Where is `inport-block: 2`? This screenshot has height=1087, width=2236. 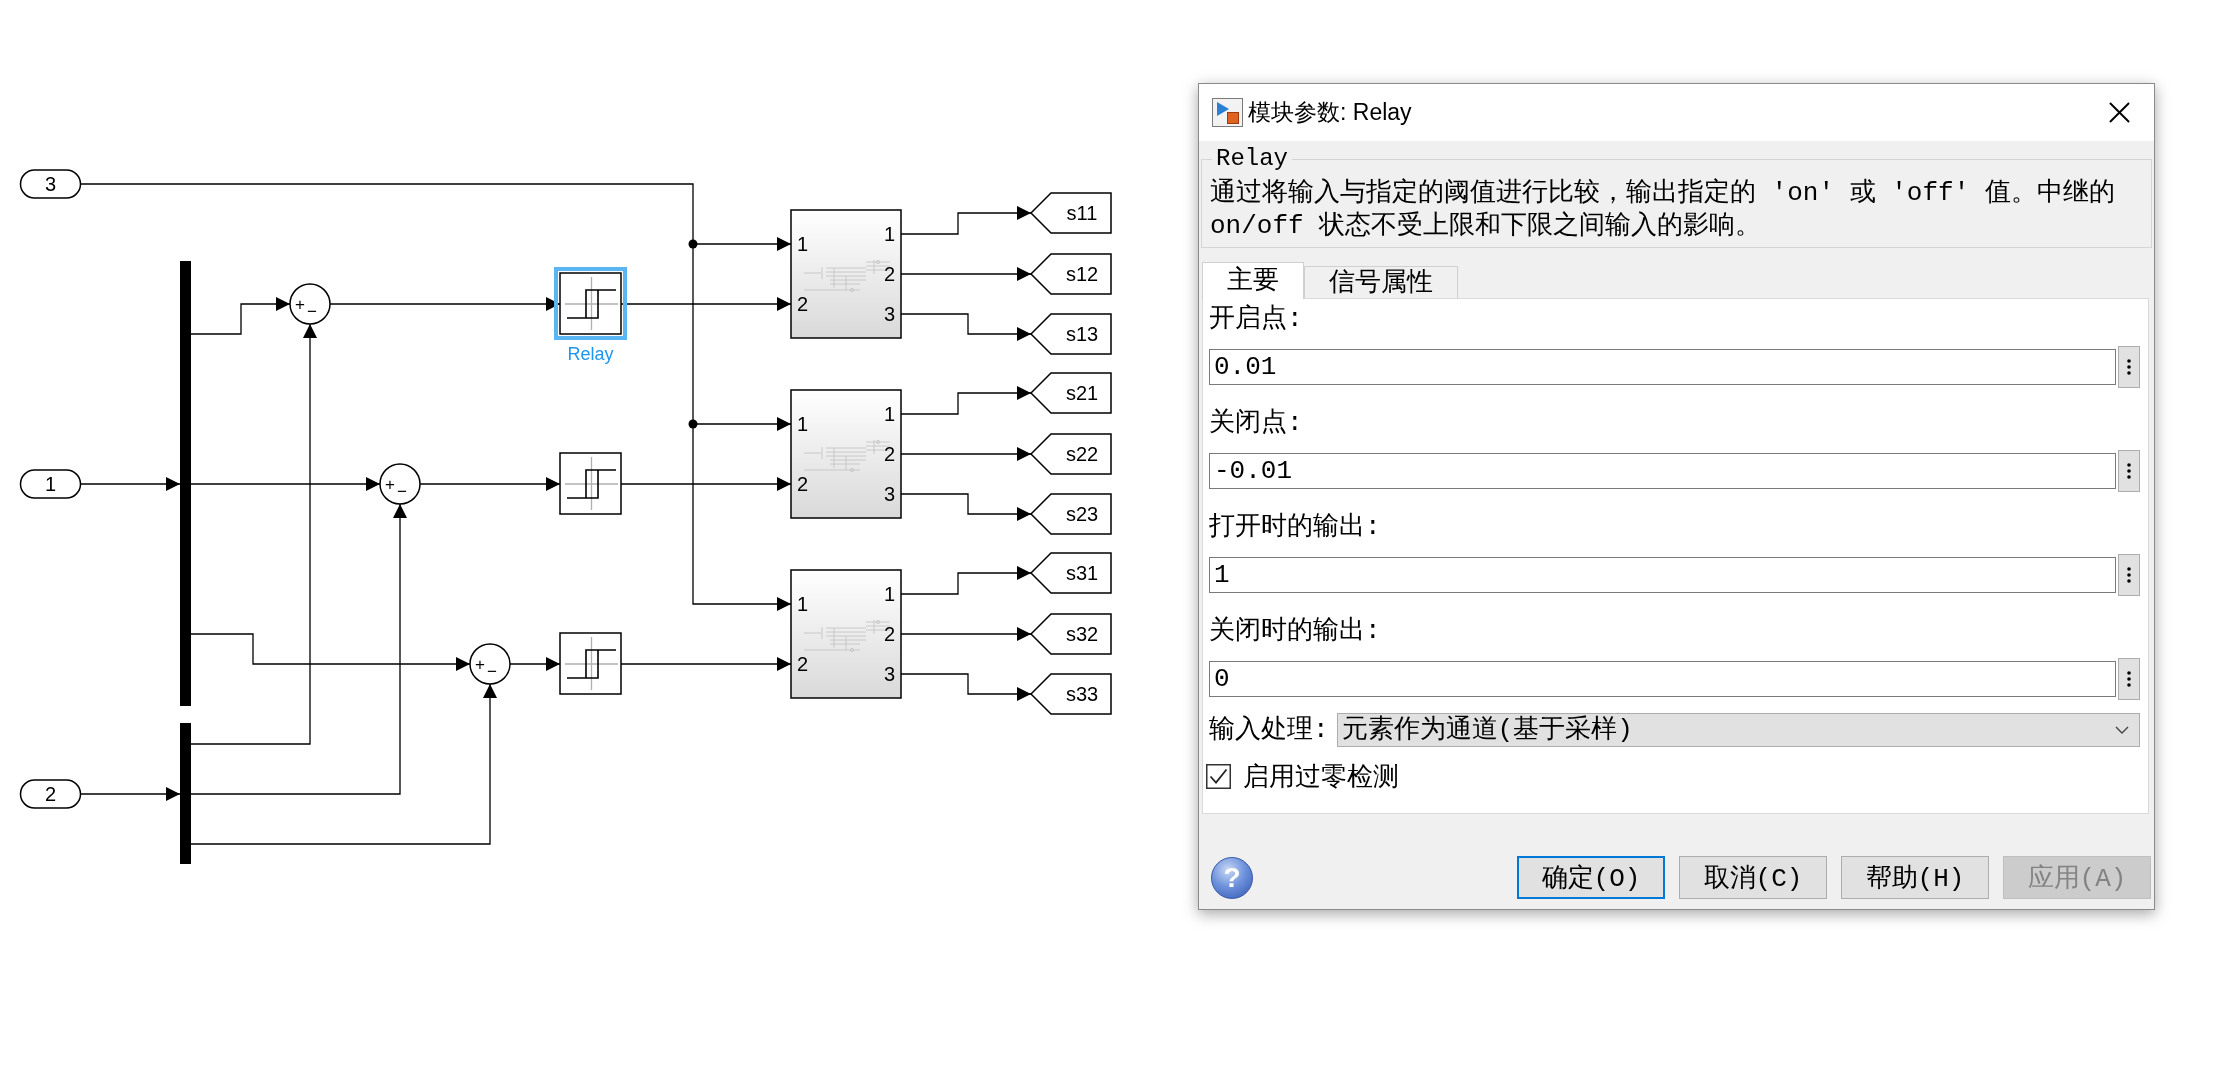
inport-block: 2 is located at coordinates (50, 794).